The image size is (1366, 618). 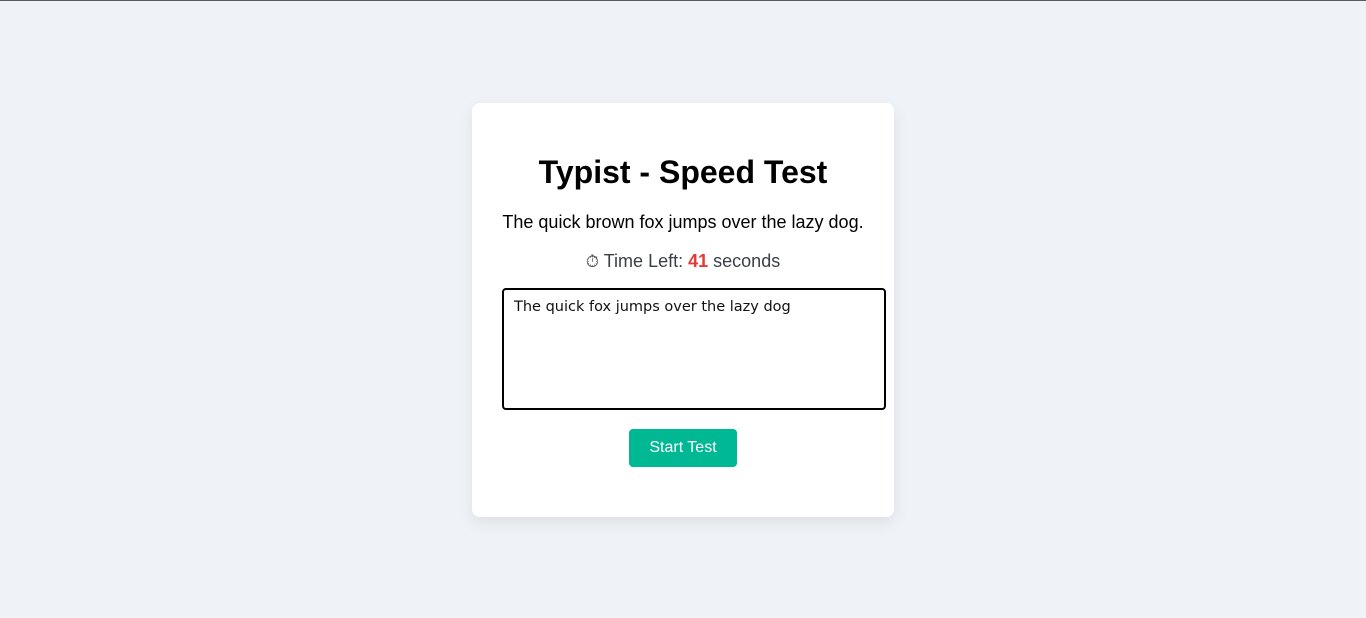 What do you see at coordinates (592, 262) in the screenshot?
I see `stopwatch-icon: ⏱` at bounding box center [592, 262].